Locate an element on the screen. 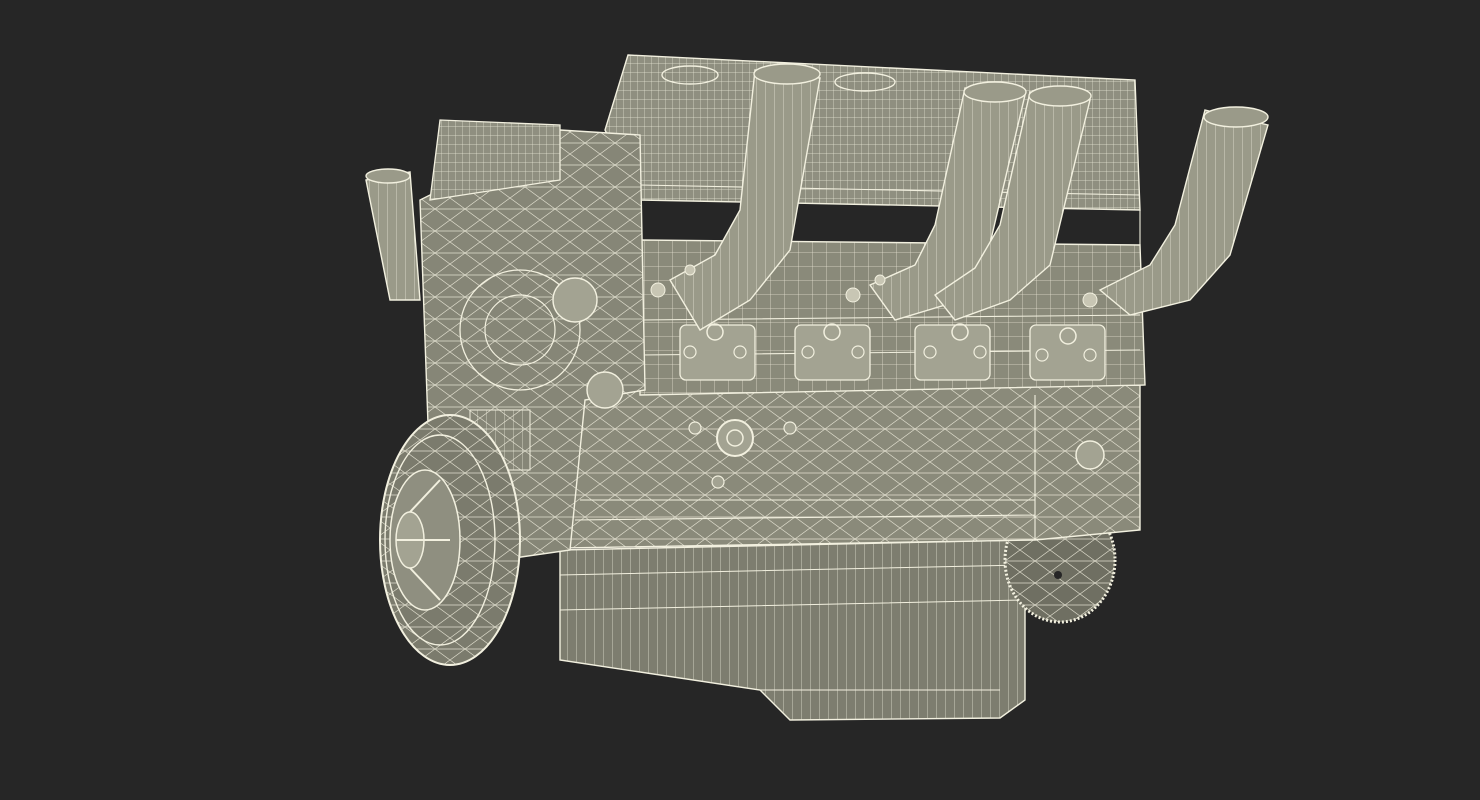 The image size is (1480, 800). engine-block-lower is located at coordinates (852, 466).